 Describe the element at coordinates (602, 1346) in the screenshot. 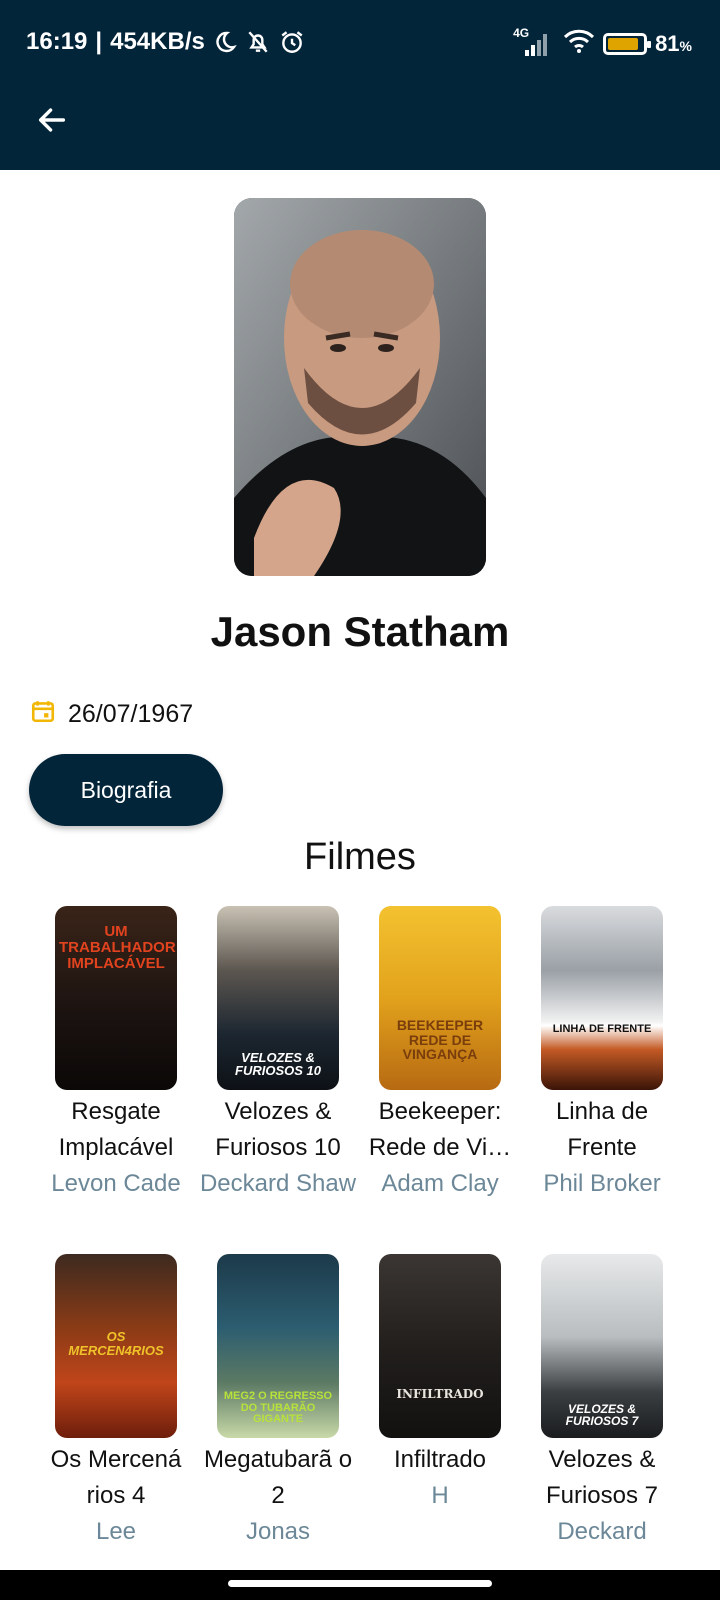

I see `movie-poster: VELOZES & FURIOSOS 7` at that location.